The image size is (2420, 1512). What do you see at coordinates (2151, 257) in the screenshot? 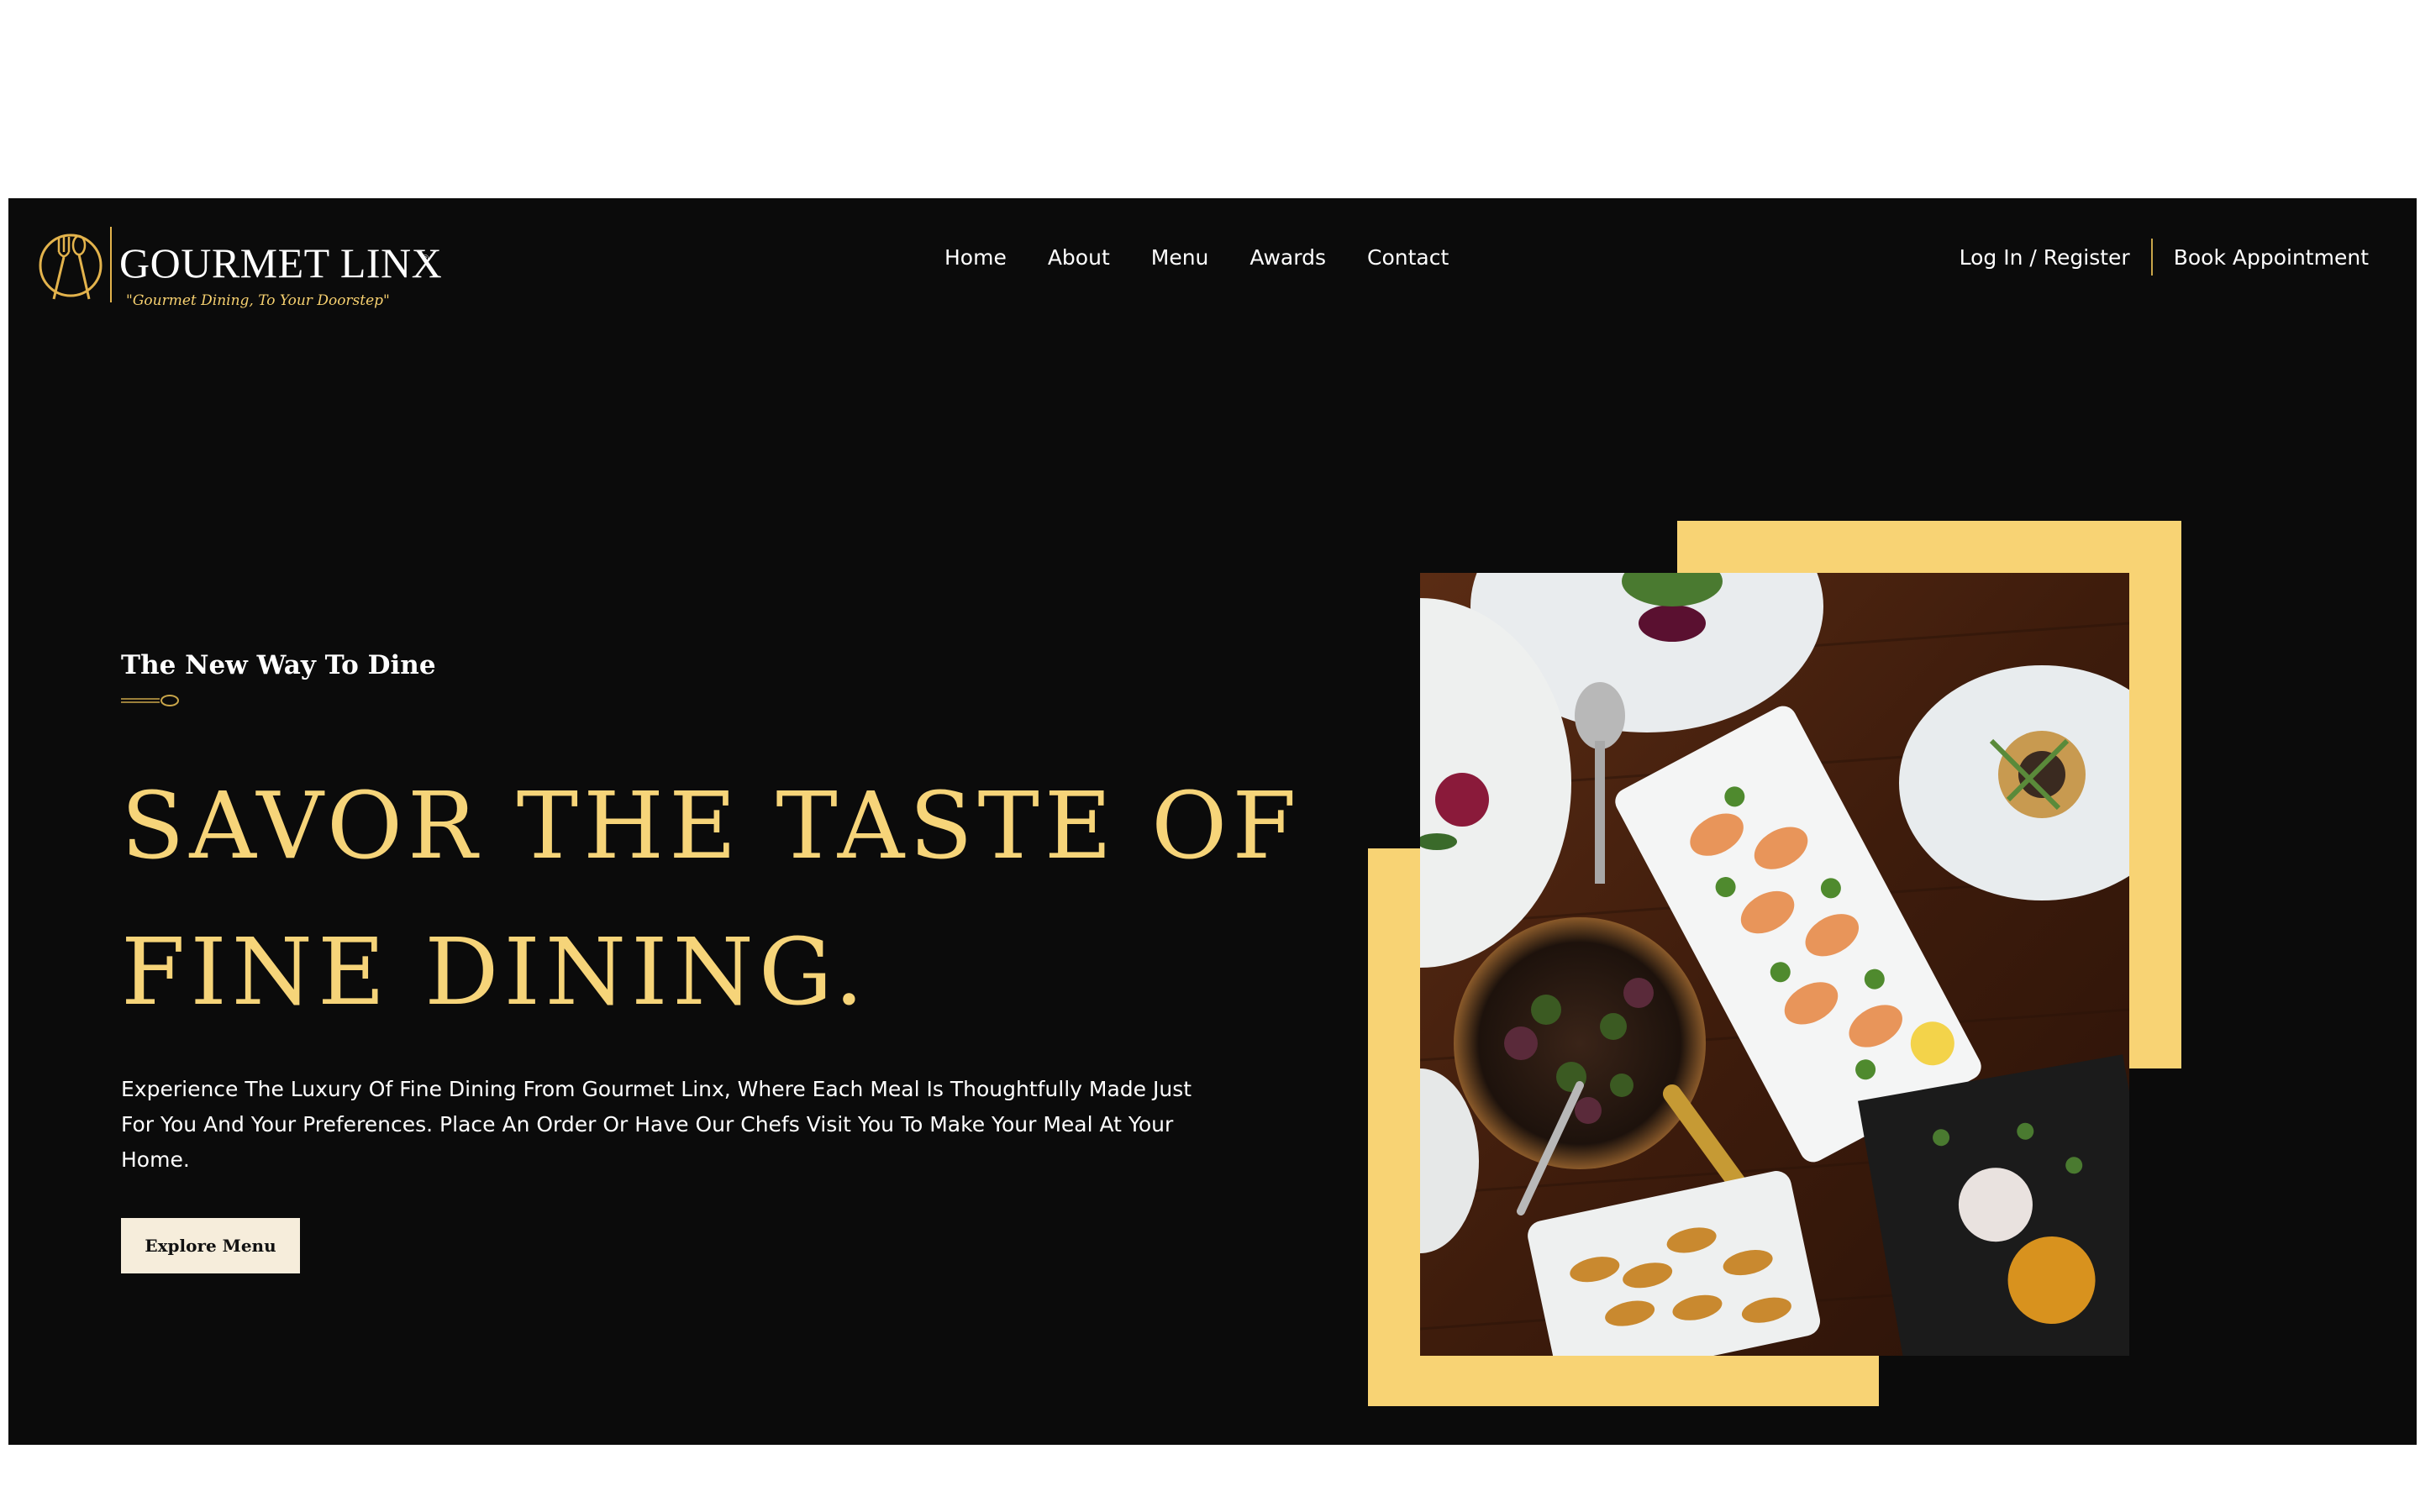
I see `header-divider` at bounding box center [2151, 257].